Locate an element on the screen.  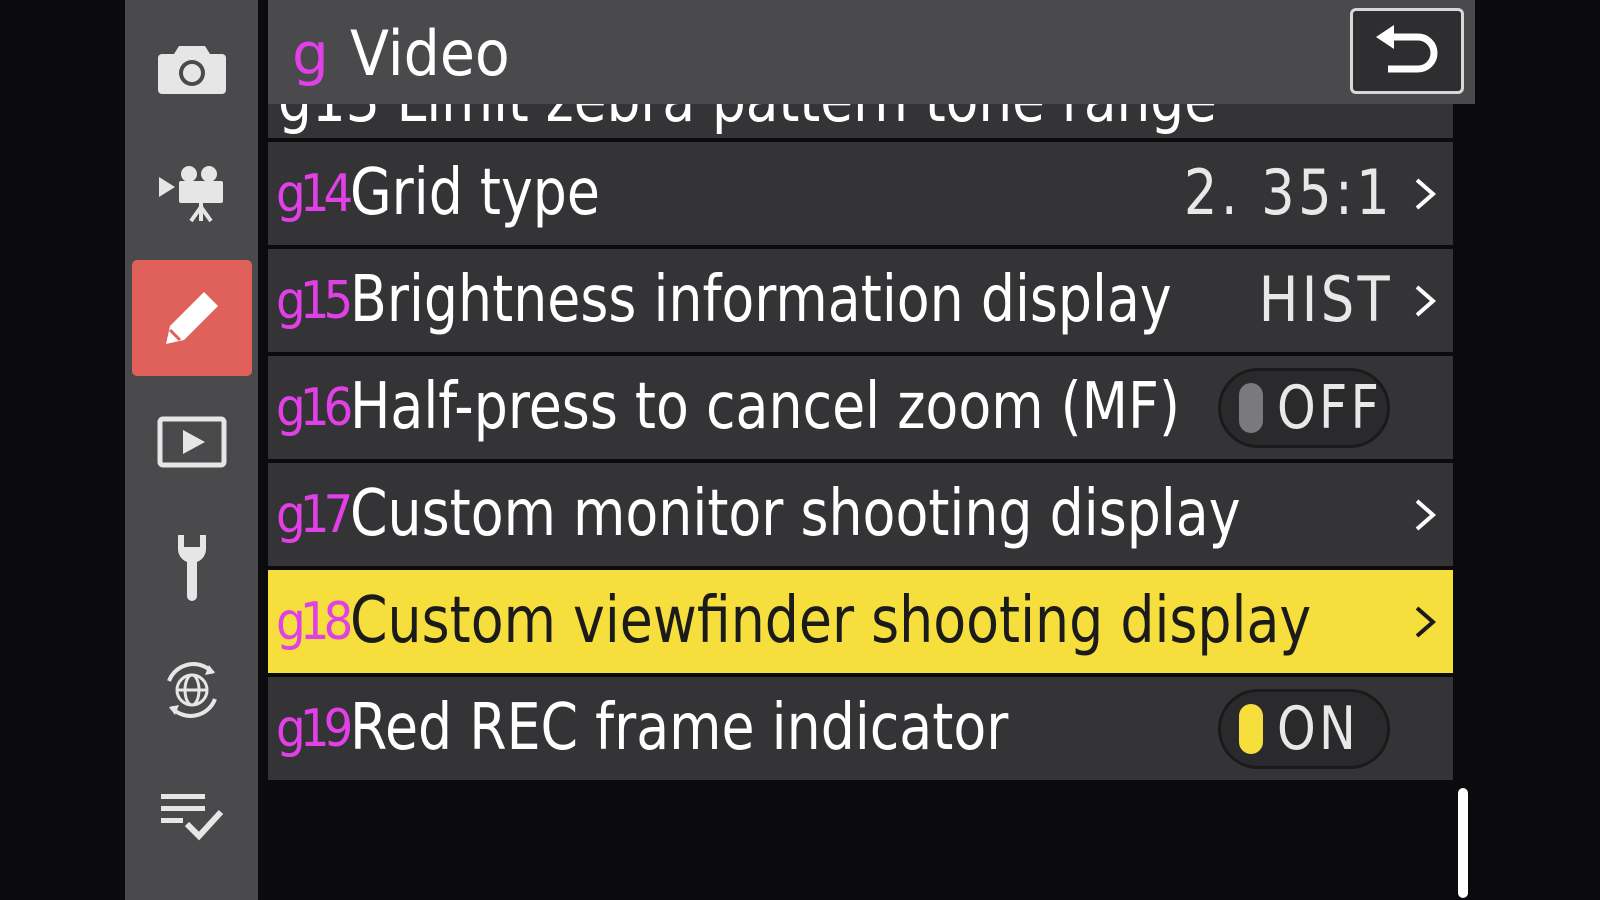
item-code: g16 is located at coordinates (314, 408).